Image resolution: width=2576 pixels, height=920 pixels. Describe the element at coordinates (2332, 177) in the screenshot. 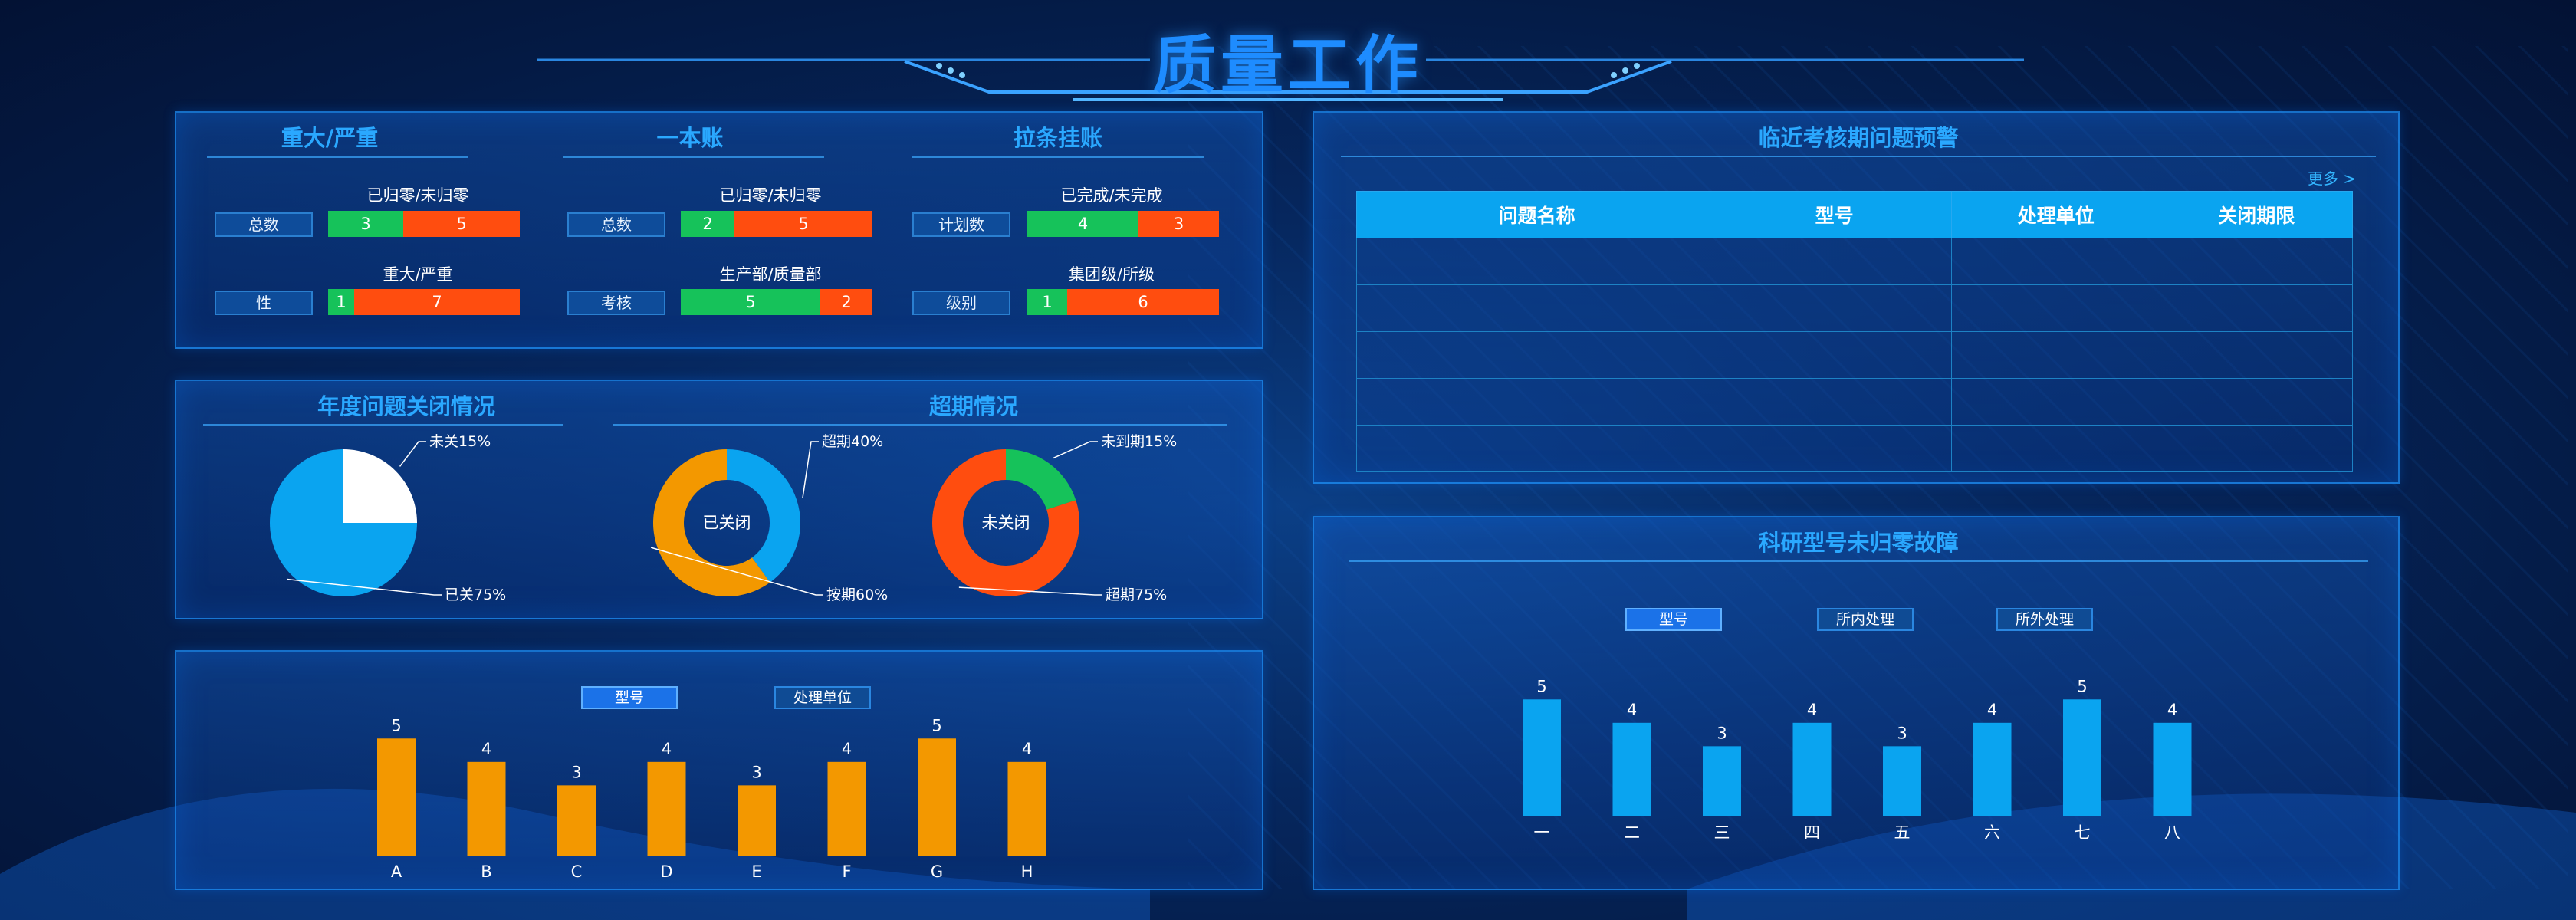

I see `more-link: 更多 >` at that location.